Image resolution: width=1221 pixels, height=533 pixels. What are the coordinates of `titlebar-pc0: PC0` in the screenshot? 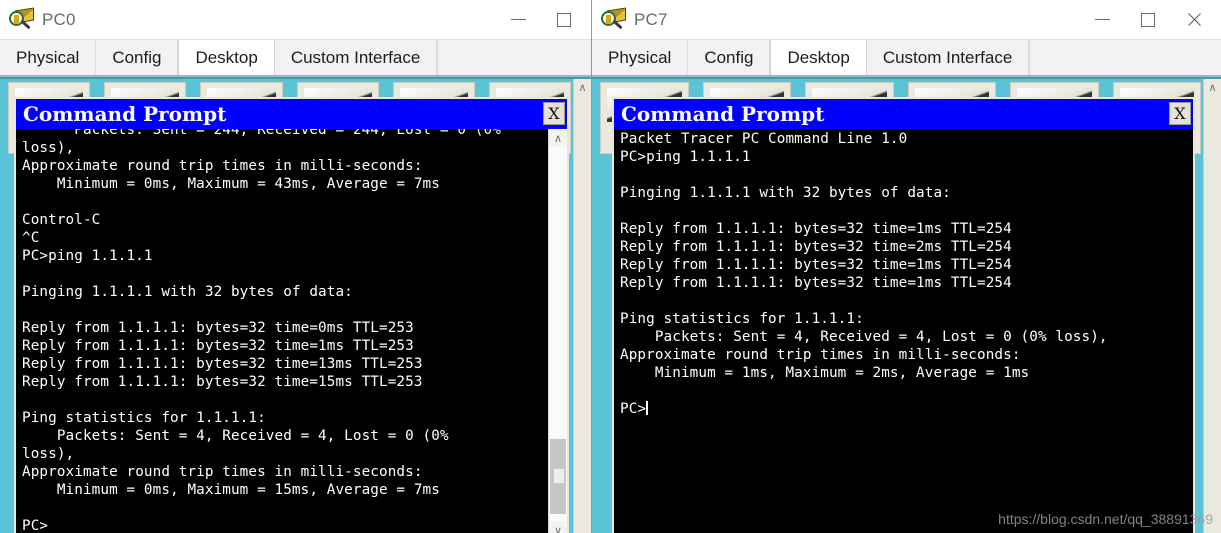 It's located at (295, 19).